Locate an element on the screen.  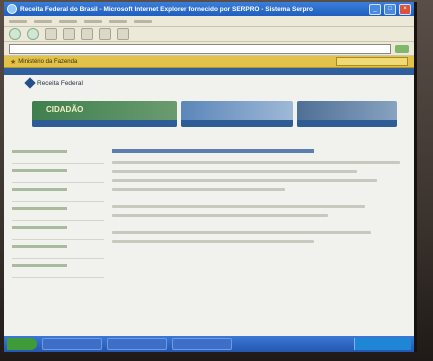
banner-aduana is located at coordinates (347, 114).